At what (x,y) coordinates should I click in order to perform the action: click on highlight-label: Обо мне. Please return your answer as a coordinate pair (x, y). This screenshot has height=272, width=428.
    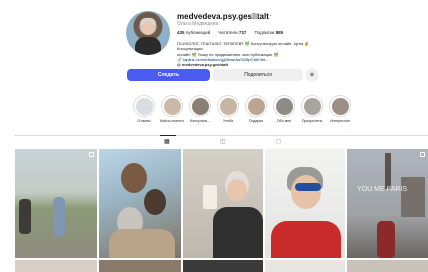
    Looking at the image, I should click on (284, 121).